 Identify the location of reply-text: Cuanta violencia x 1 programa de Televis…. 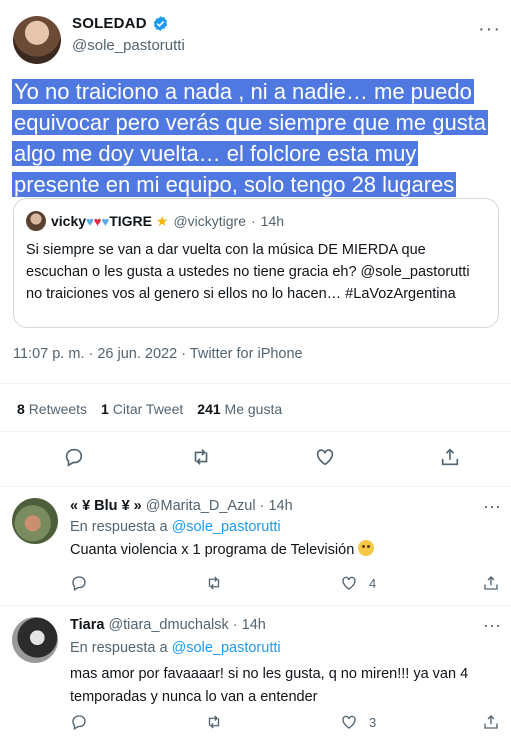
(280, 550).